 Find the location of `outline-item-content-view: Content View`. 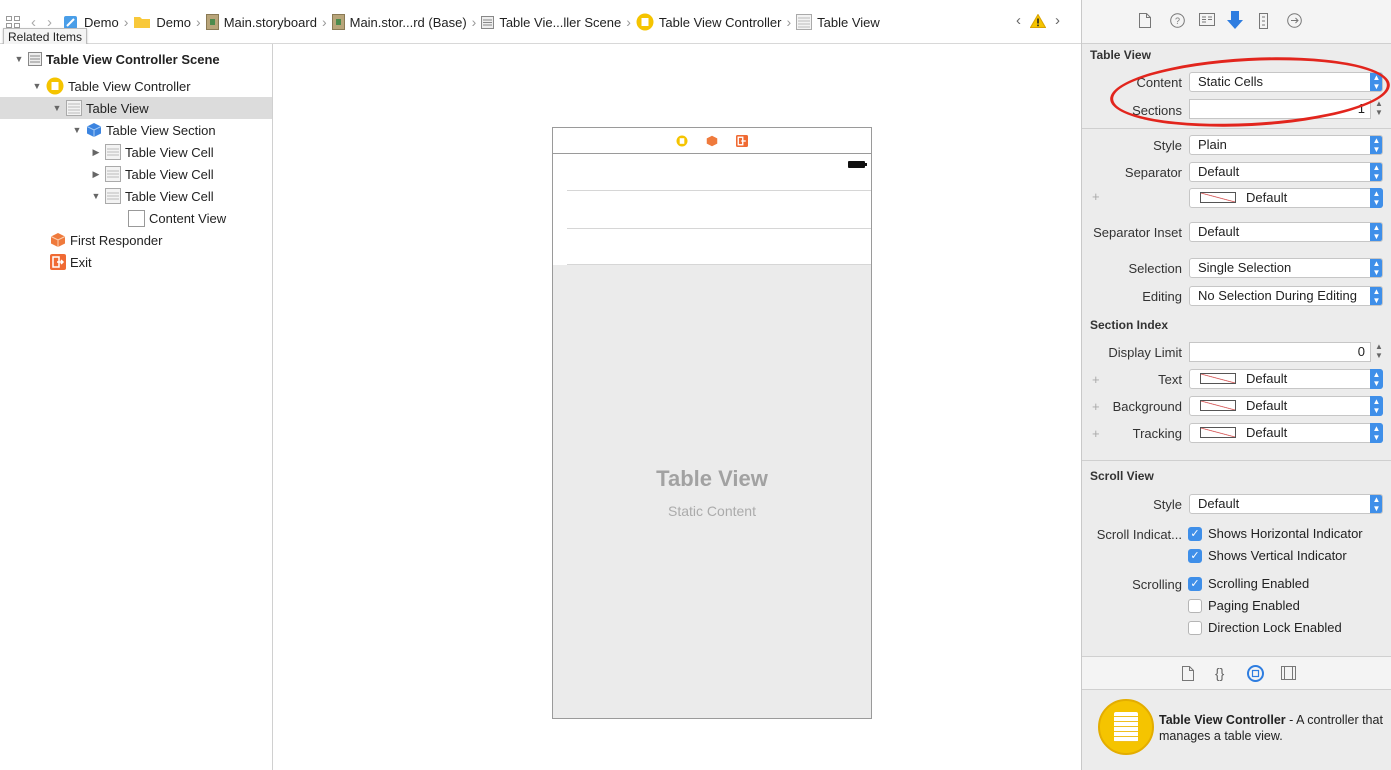

outline-item-content-view: Content View is located at coordinates (136, 218).